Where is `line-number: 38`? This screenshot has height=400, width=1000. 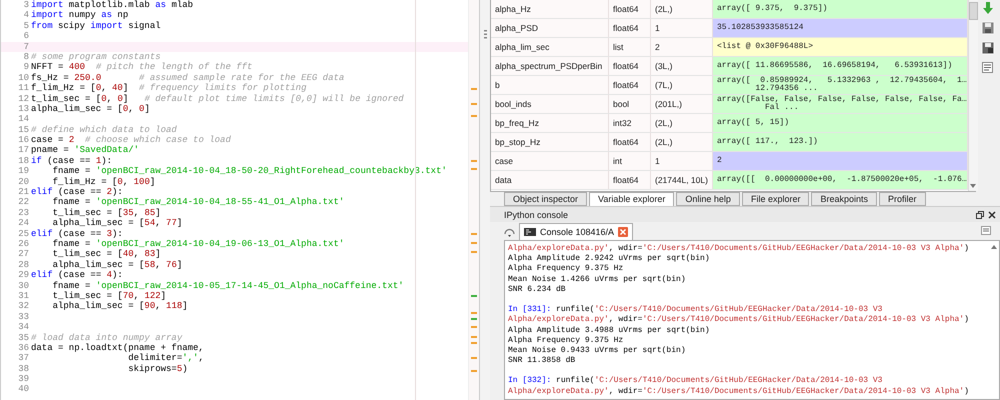 line-number: 38 is located at coordinates (23, 369).